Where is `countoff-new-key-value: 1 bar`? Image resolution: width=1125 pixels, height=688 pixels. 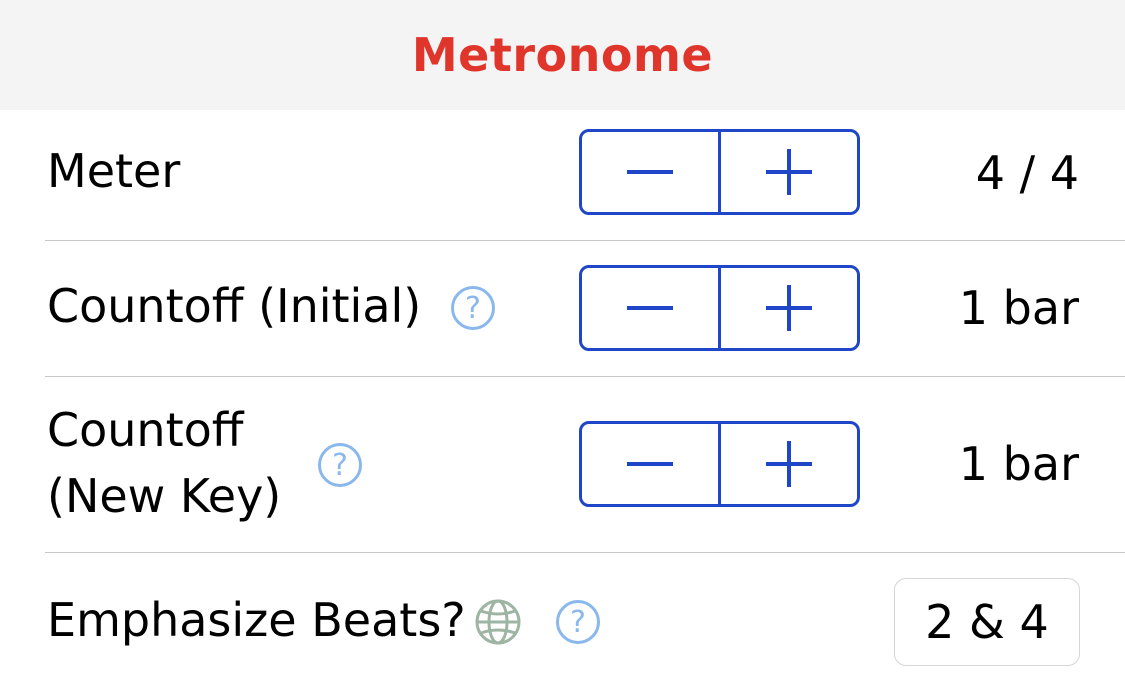
countoff-new-key-value: 1 bar is located at coordinates (1018, 464).